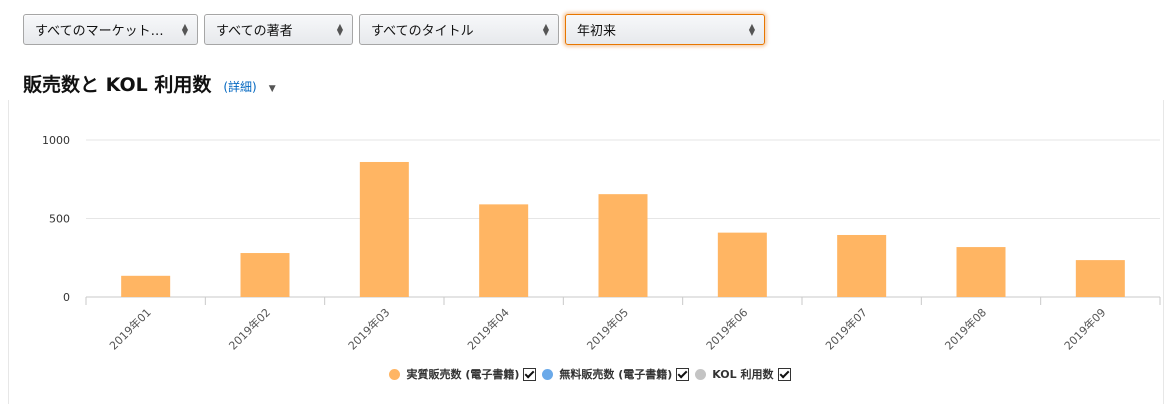 The height and width of the screenshot is (404, 1174). What do you see at coordinates (249, 328) in the screenshot?
I see `x-tick-label: 2019年02` at bounding box center [249, 328].